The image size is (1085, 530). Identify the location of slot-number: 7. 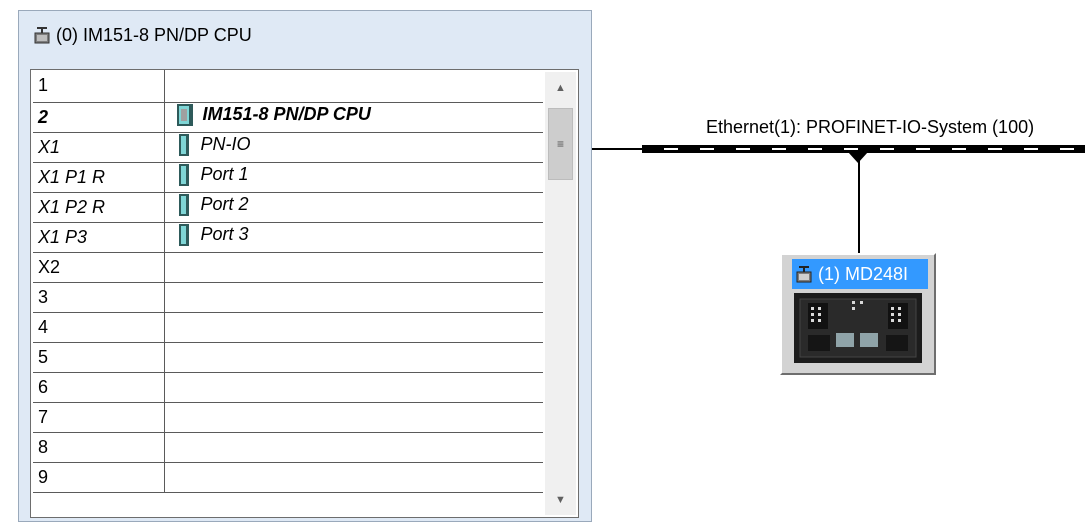
(99, 417).